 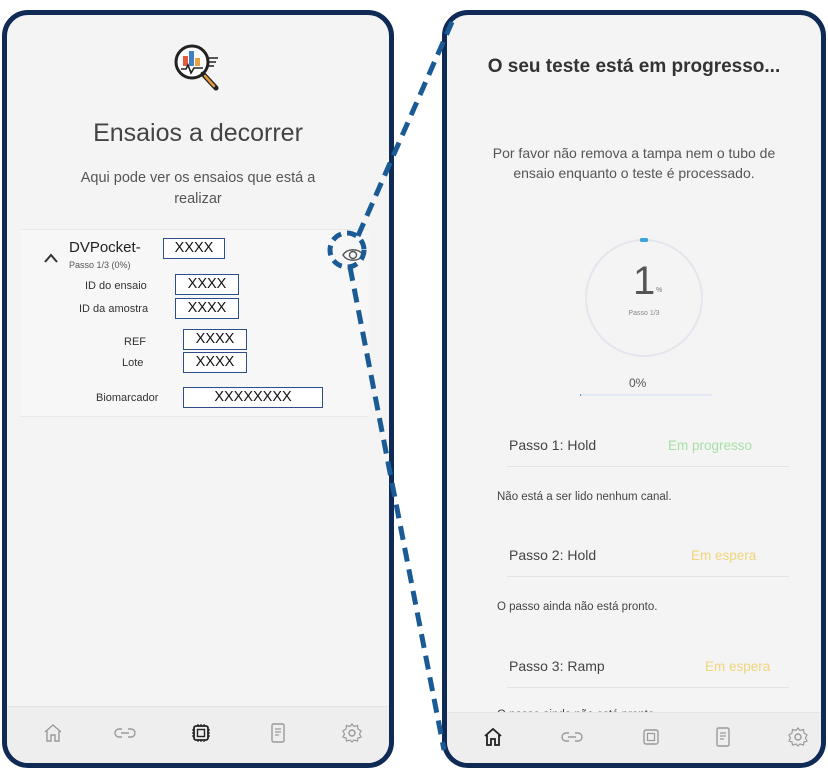 I want to click on zoom-connector, so click(x=391, y=385).